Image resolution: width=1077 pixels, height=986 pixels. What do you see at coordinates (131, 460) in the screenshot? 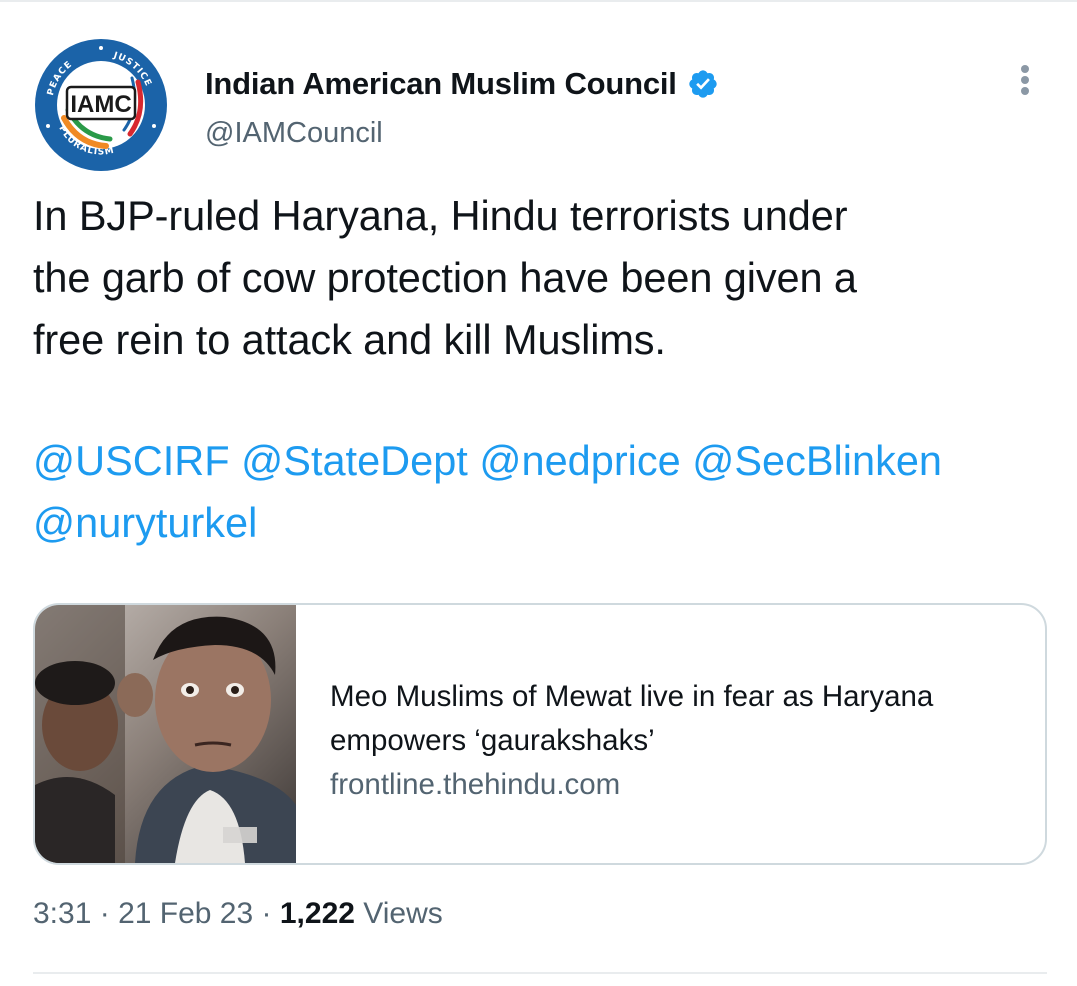
I see `mention-link-uscirf: @USCIRF` at bounding box center [131, 460].